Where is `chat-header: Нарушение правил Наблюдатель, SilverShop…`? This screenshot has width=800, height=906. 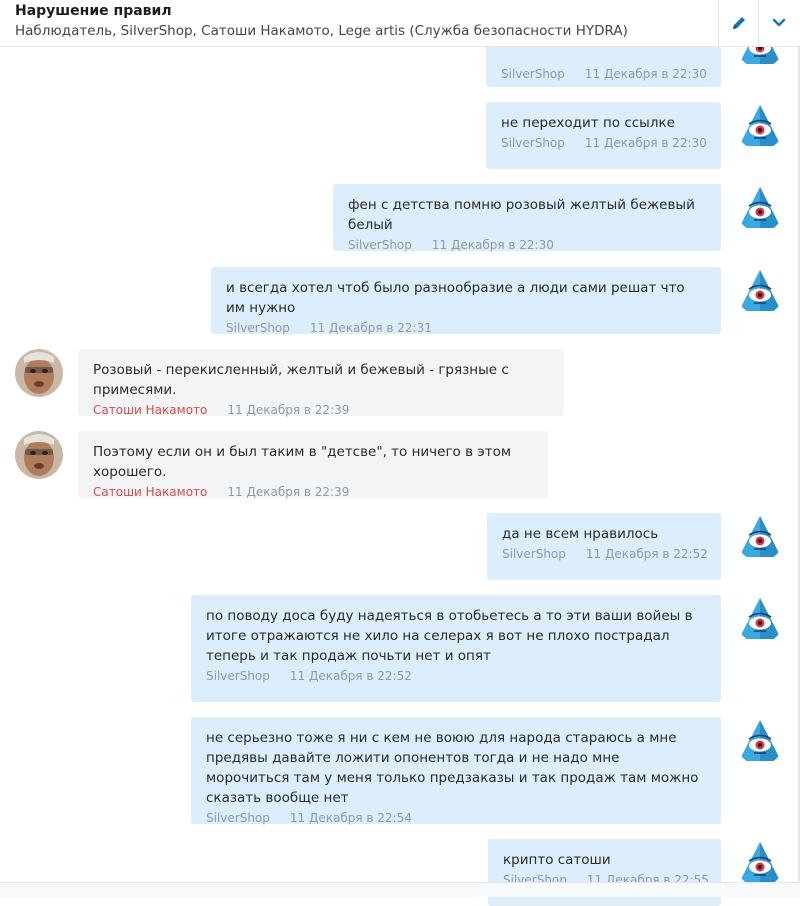
chat-header: Нарушение правил Наблюдатель, SilverShop… is located at coordinates (399, 23).